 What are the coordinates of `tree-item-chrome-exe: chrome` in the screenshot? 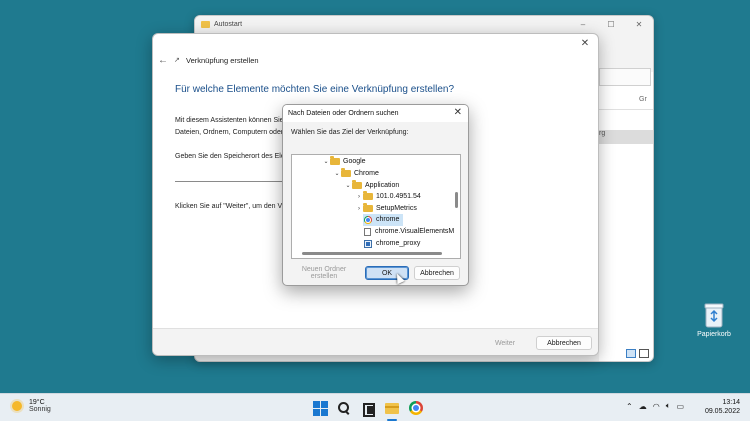 It's located at (383, 220).